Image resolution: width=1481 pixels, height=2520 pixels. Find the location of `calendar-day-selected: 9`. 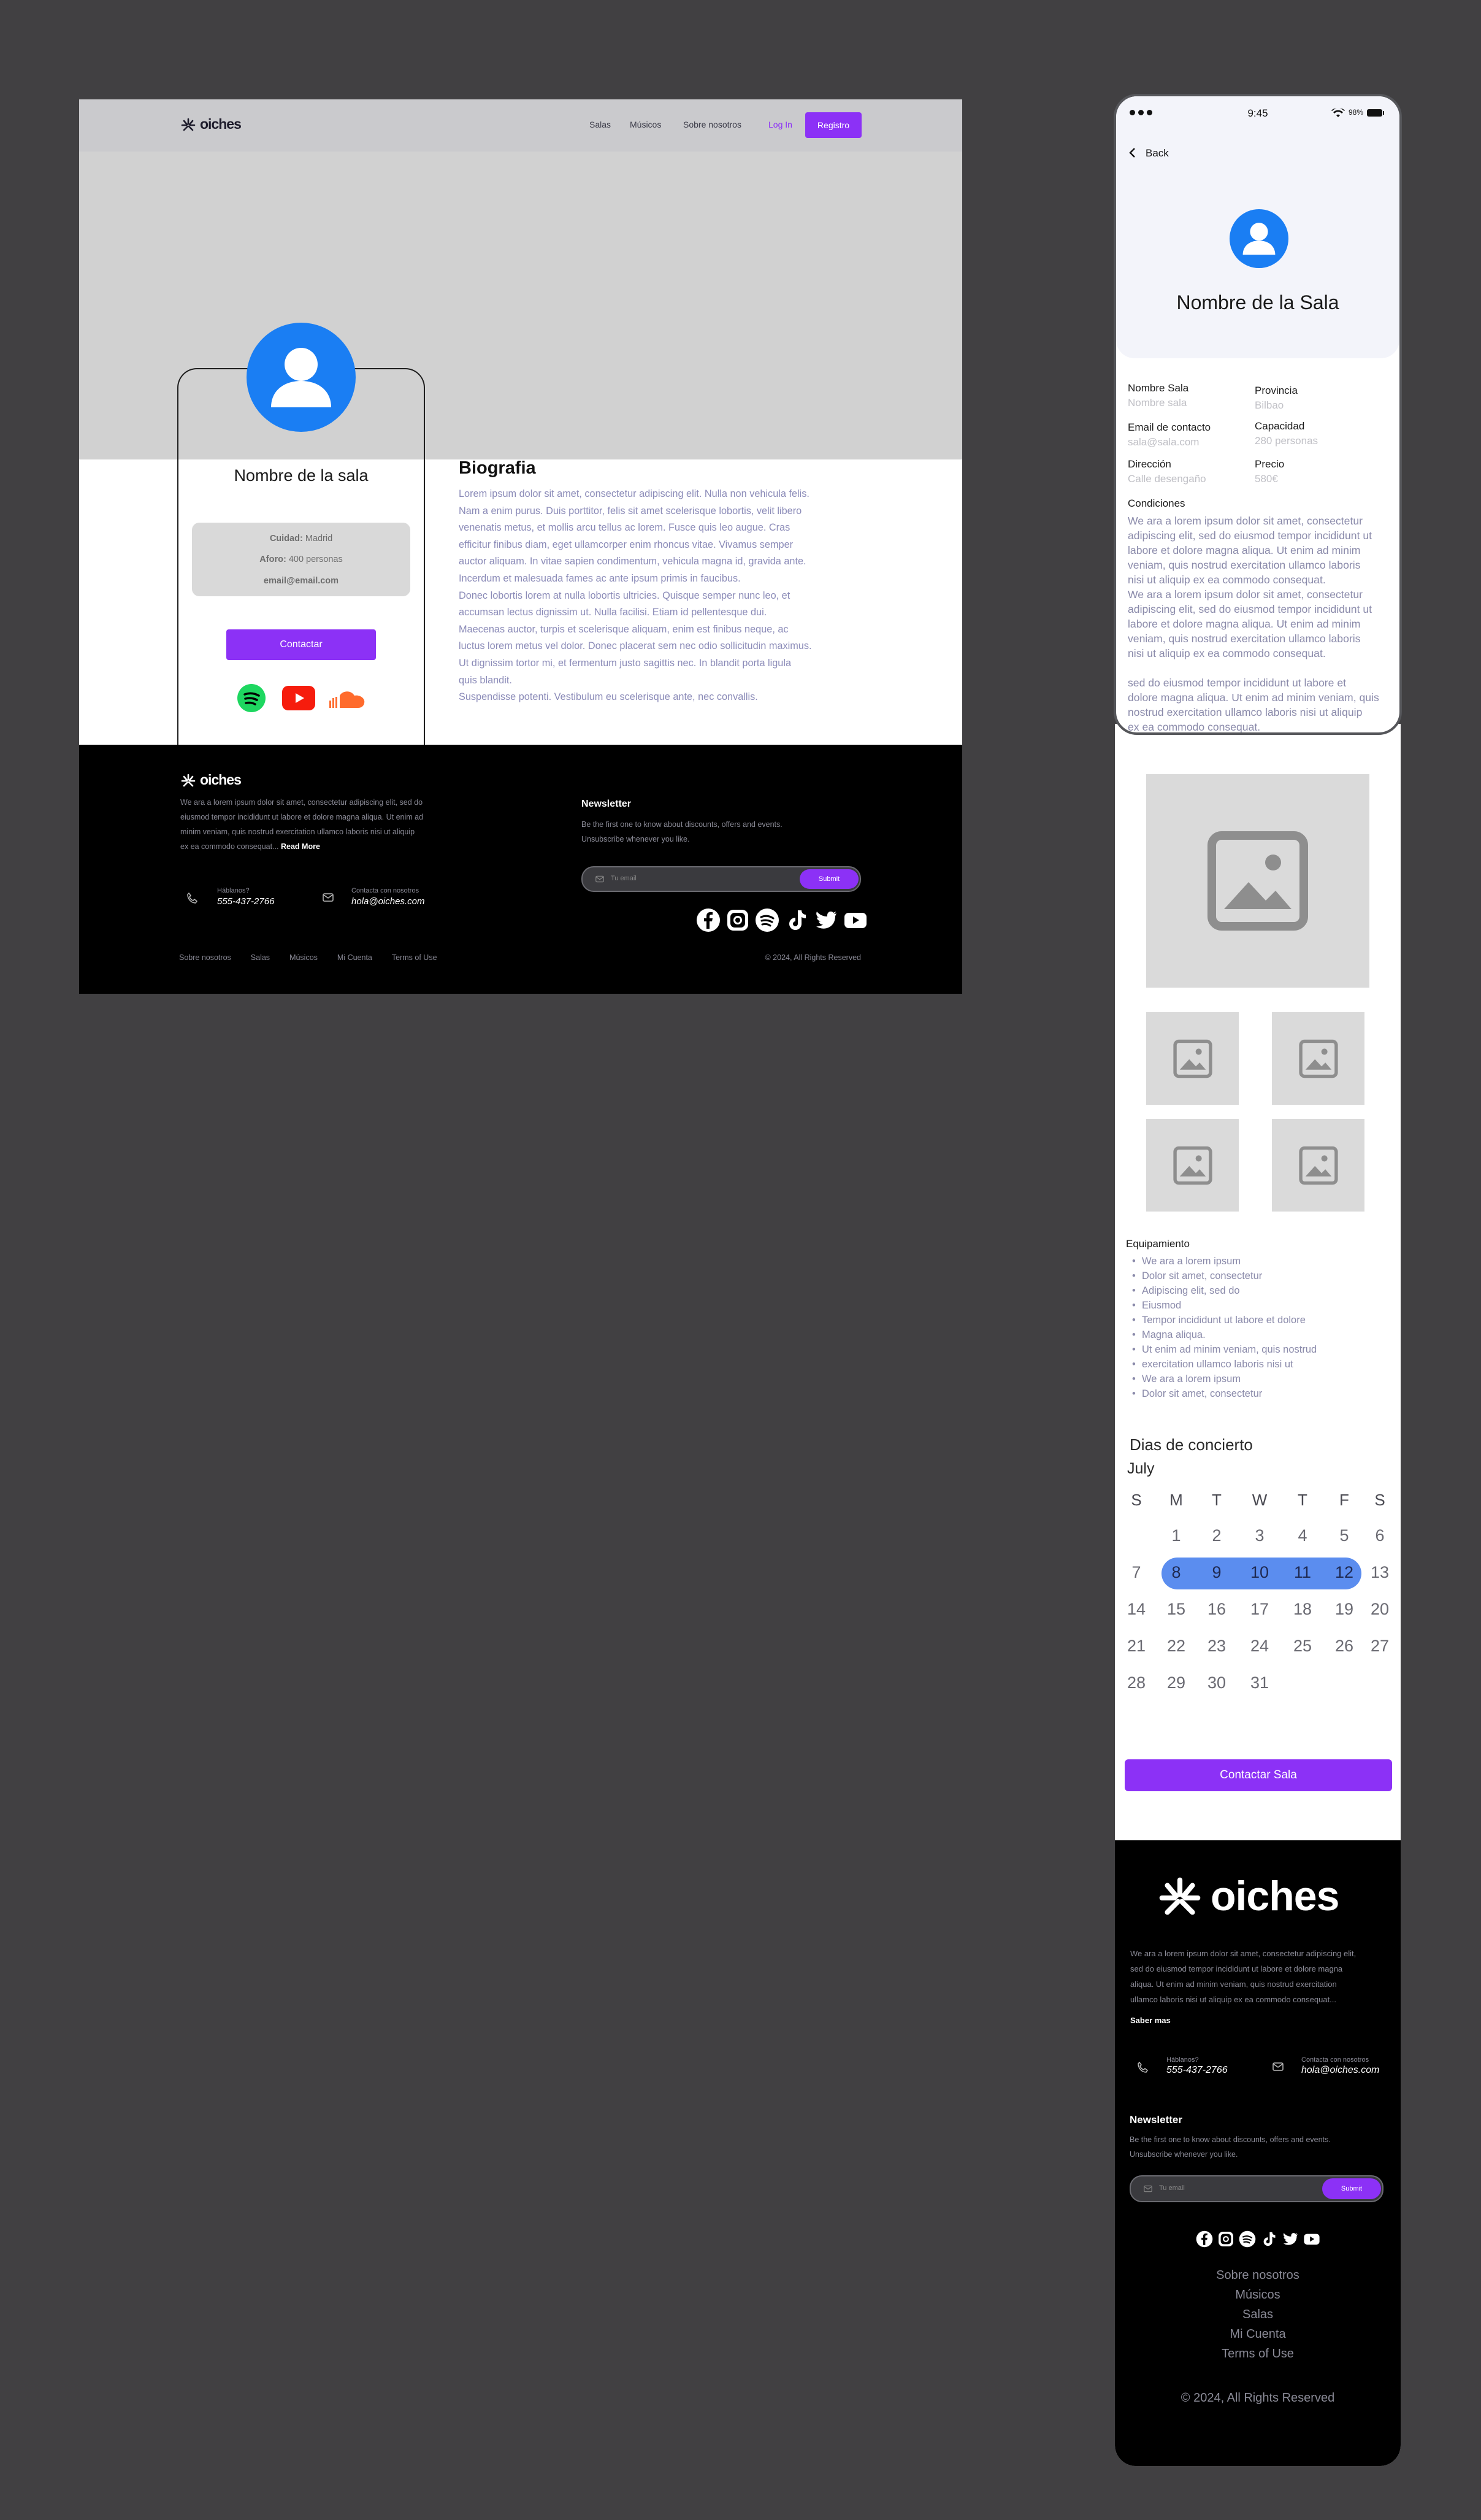

calendar-day-selected: 9 is located at coordinates (1217, 1572).